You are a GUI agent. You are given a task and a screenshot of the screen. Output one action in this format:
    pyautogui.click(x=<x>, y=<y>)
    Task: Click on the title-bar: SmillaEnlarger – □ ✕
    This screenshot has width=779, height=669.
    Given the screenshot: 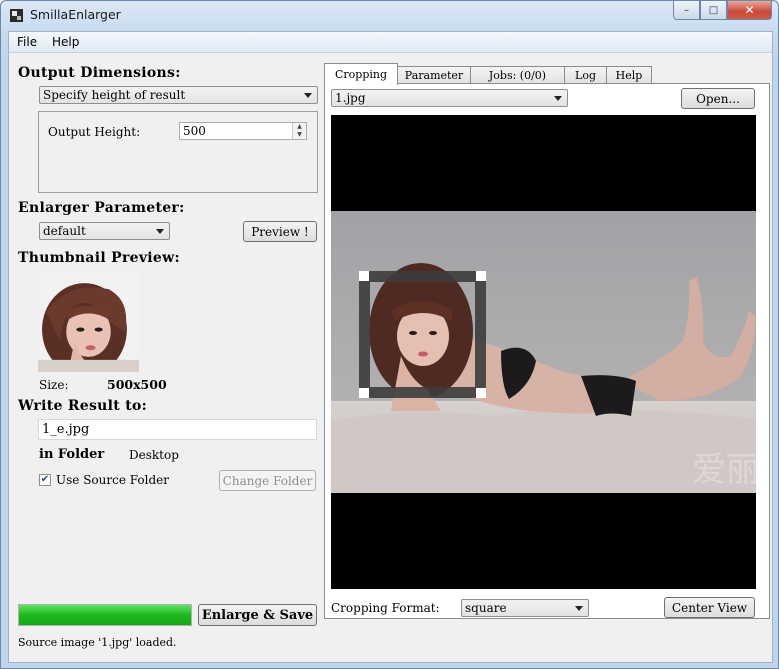 What is the action you would take?
    pyautogui.click(x=389, y=16)
    